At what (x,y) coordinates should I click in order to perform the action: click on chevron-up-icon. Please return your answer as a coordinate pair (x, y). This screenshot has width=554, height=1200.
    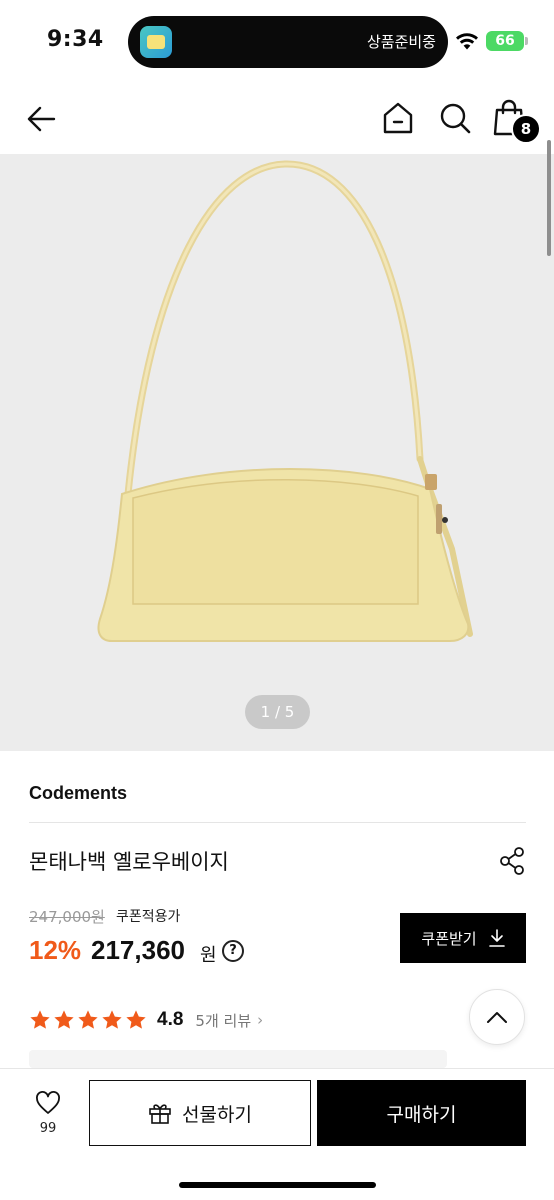
    Looking at the image, I should click on (497, 1017).